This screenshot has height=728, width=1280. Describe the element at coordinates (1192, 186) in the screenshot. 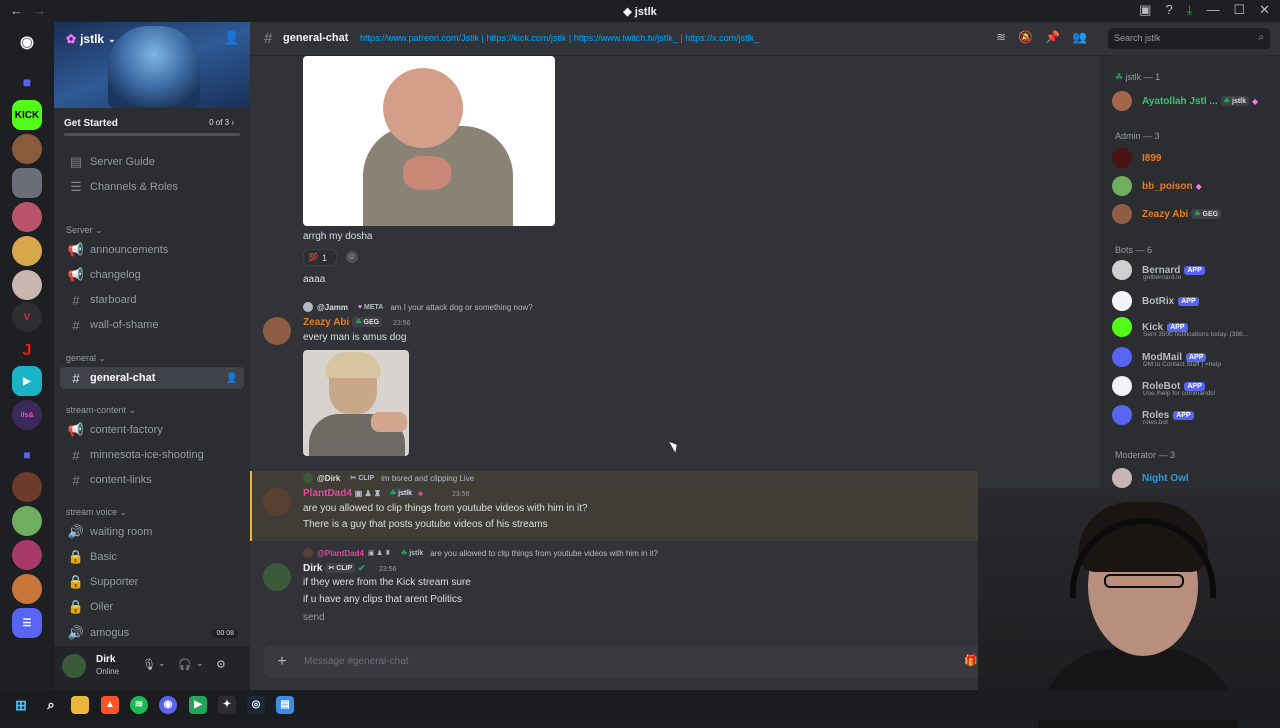

I see `member-item: bb_poison ◆` at that location.